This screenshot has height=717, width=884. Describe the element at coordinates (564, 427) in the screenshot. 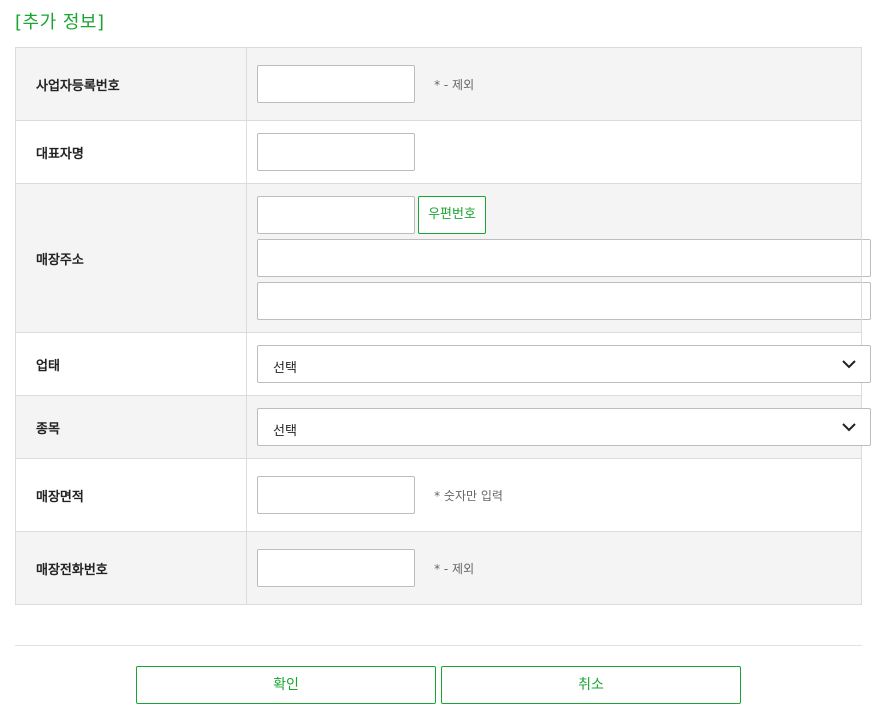

I see `business-item-select: 선택` at that location.